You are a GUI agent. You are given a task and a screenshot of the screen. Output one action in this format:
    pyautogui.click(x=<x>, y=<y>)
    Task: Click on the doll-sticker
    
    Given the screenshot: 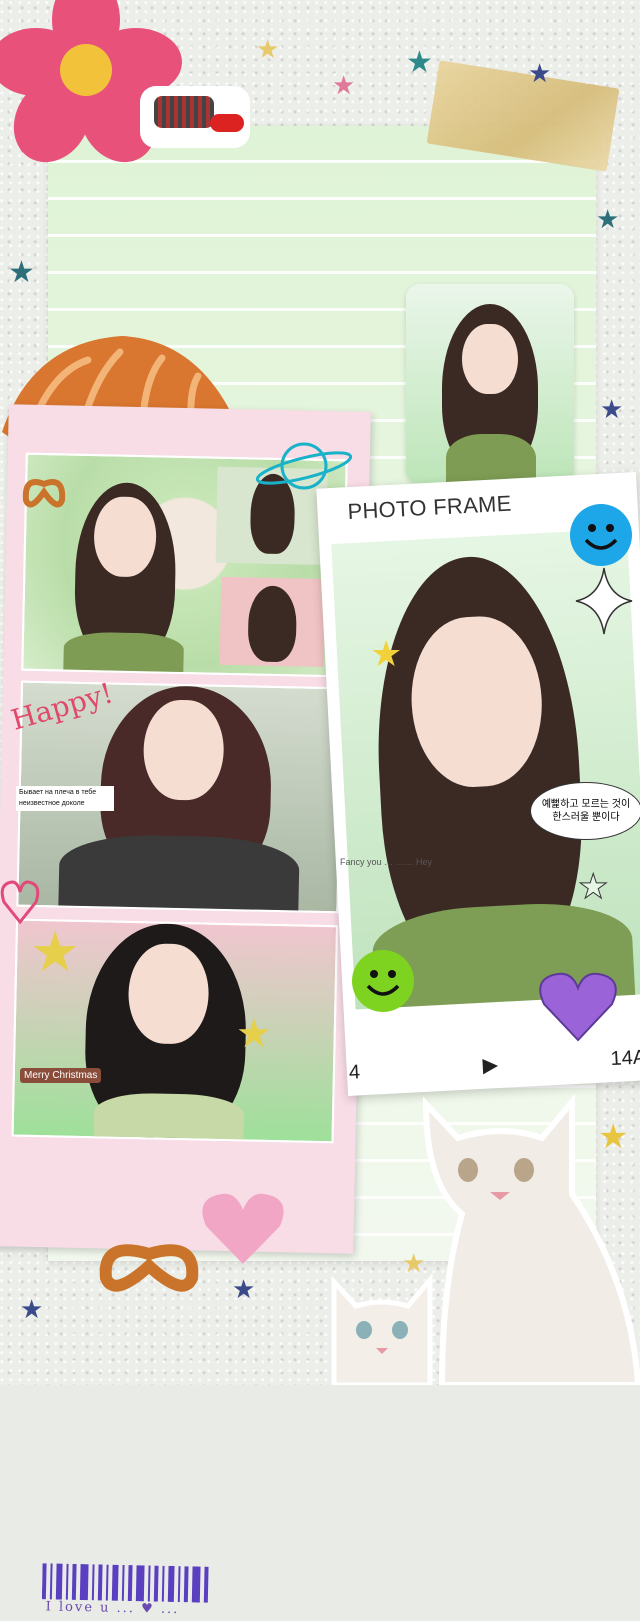 What is the action you would take?
    pyautogui.click(x=195, y=117)
    